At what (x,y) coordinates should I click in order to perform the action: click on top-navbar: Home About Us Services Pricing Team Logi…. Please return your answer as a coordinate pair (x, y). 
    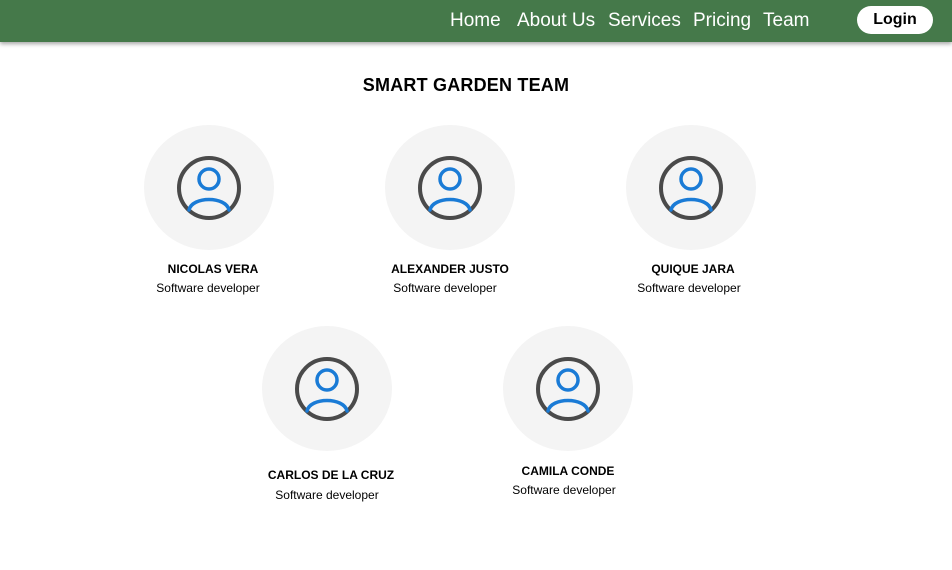
    Looking at the image, I should click on (476, 21).